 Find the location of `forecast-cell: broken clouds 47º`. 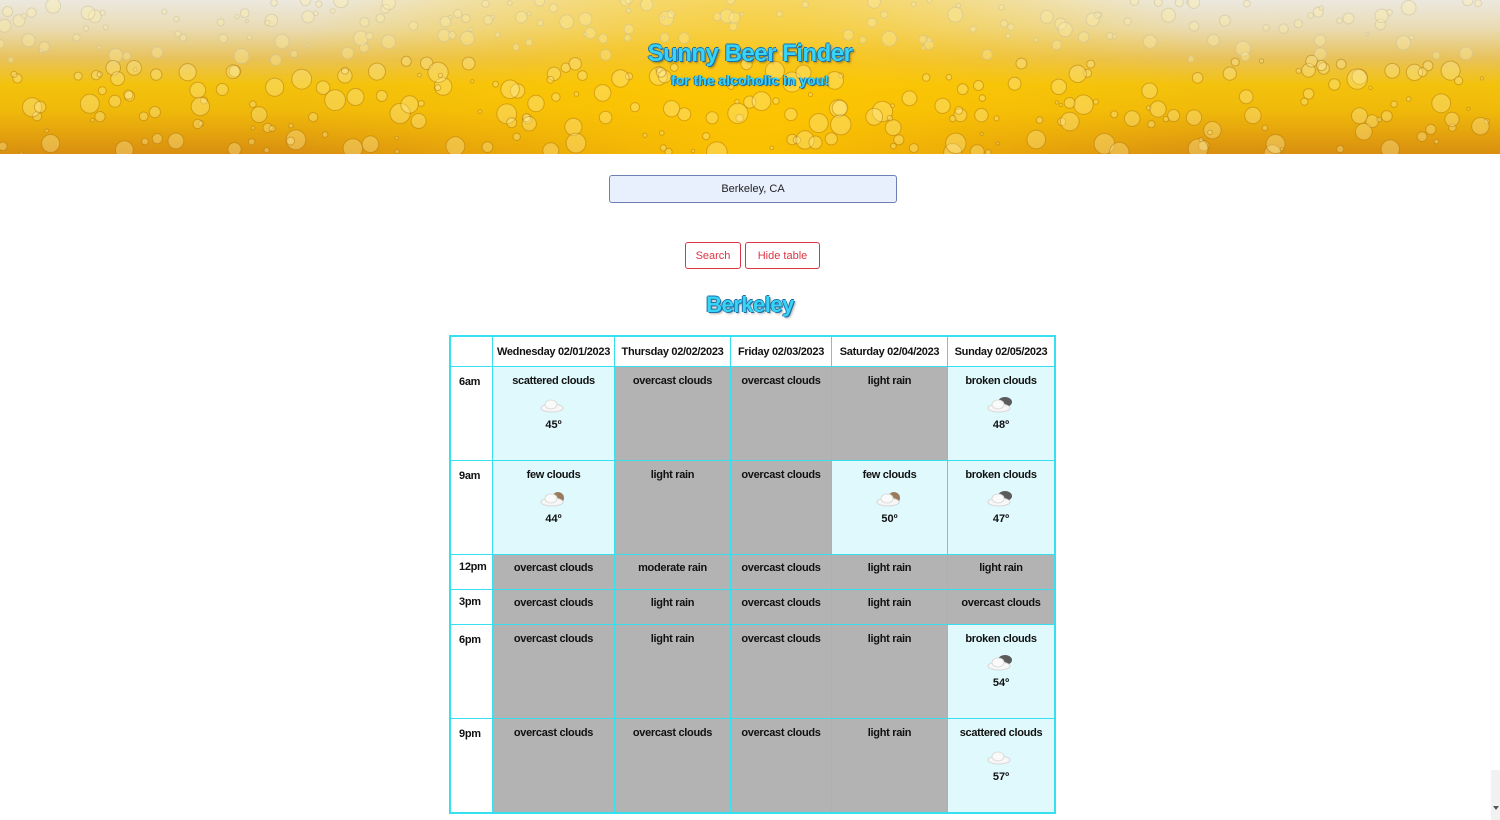

forecast-cell: broken clouds 47º is located at coordinates (1001, 507).